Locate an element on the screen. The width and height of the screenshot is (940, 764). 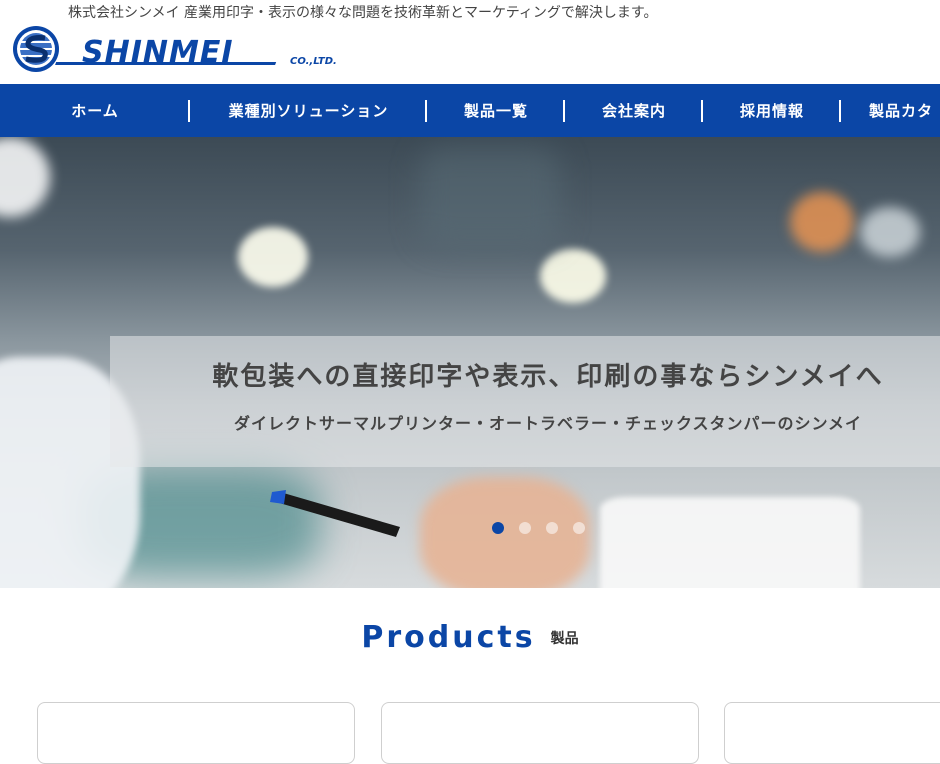
nav-item-recruit: 採用情報 is located at coordinates (772, 110).